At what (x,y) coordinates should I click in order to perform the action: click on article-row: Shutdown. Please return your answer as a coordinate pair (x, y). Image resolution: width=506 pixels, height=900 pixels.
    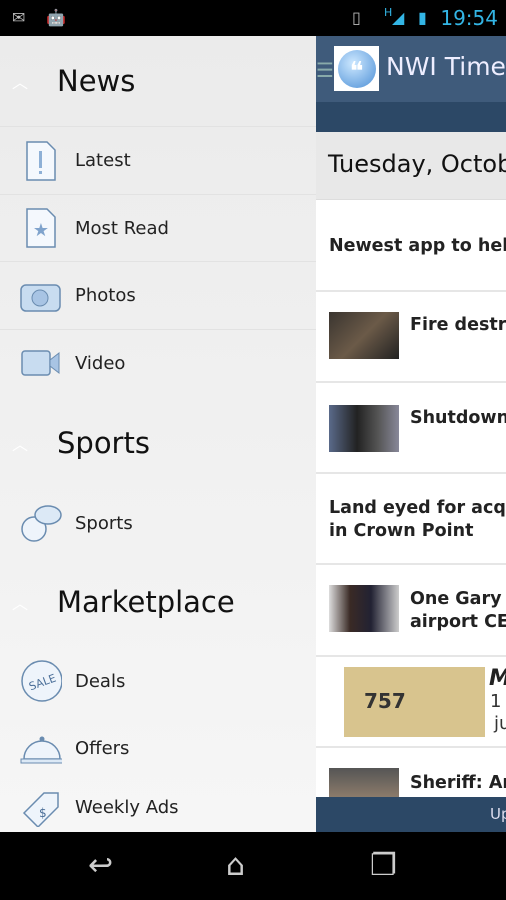
    Looking at the image, I should click on (411, 428).